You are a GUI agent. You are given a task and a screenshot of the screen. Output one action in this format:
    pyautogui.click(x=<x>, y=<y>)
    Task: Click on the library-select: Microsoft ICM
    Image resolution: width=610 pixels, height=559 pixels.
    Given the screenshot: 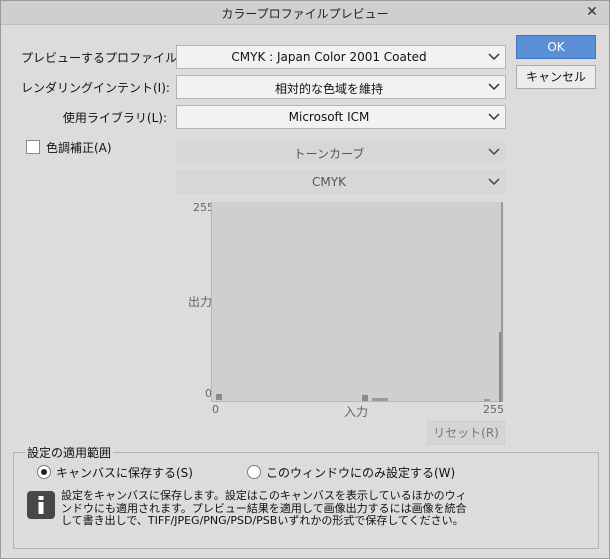 What is the action you would take?
    pyautogui.click(x=341, y=117)
    